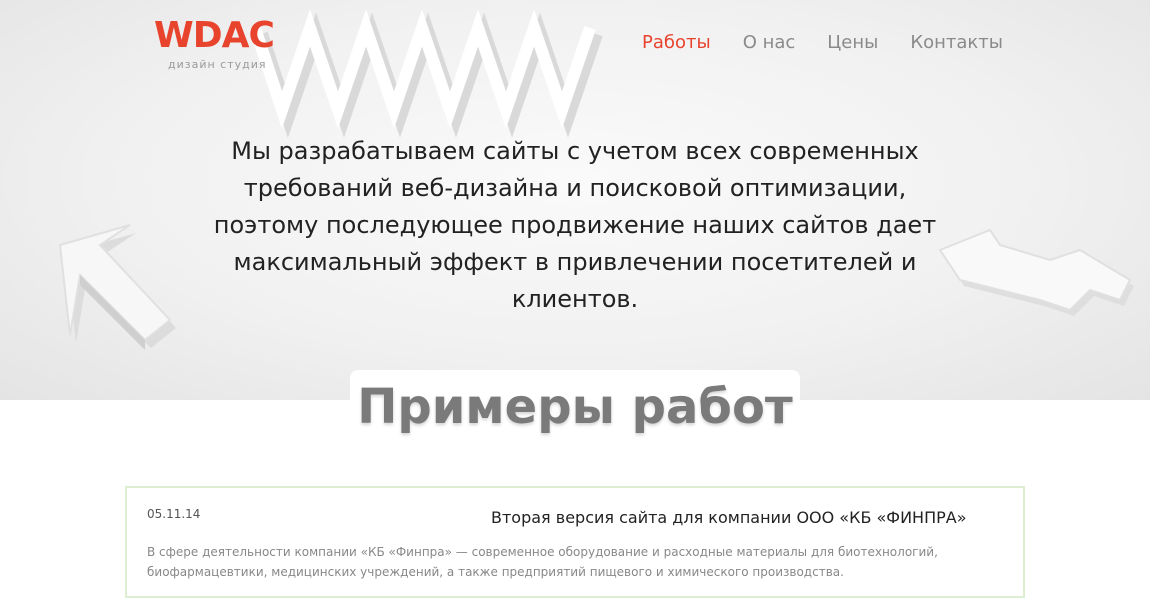 This screenshot has height=611, width=1150. What do you see at coordinates (1036, 272) in the screenshot?
I see `symbol-decoration` at bounding box center [1036, 272].